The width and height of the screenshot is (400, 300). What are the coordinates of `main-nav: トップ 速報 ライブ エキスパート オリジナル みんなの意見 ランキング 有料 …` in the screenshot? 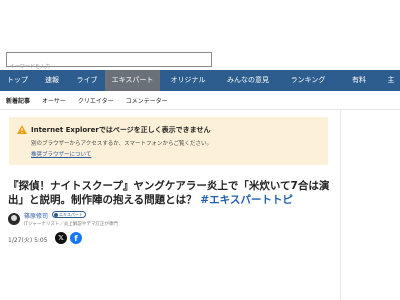 It's located at (200, 80).